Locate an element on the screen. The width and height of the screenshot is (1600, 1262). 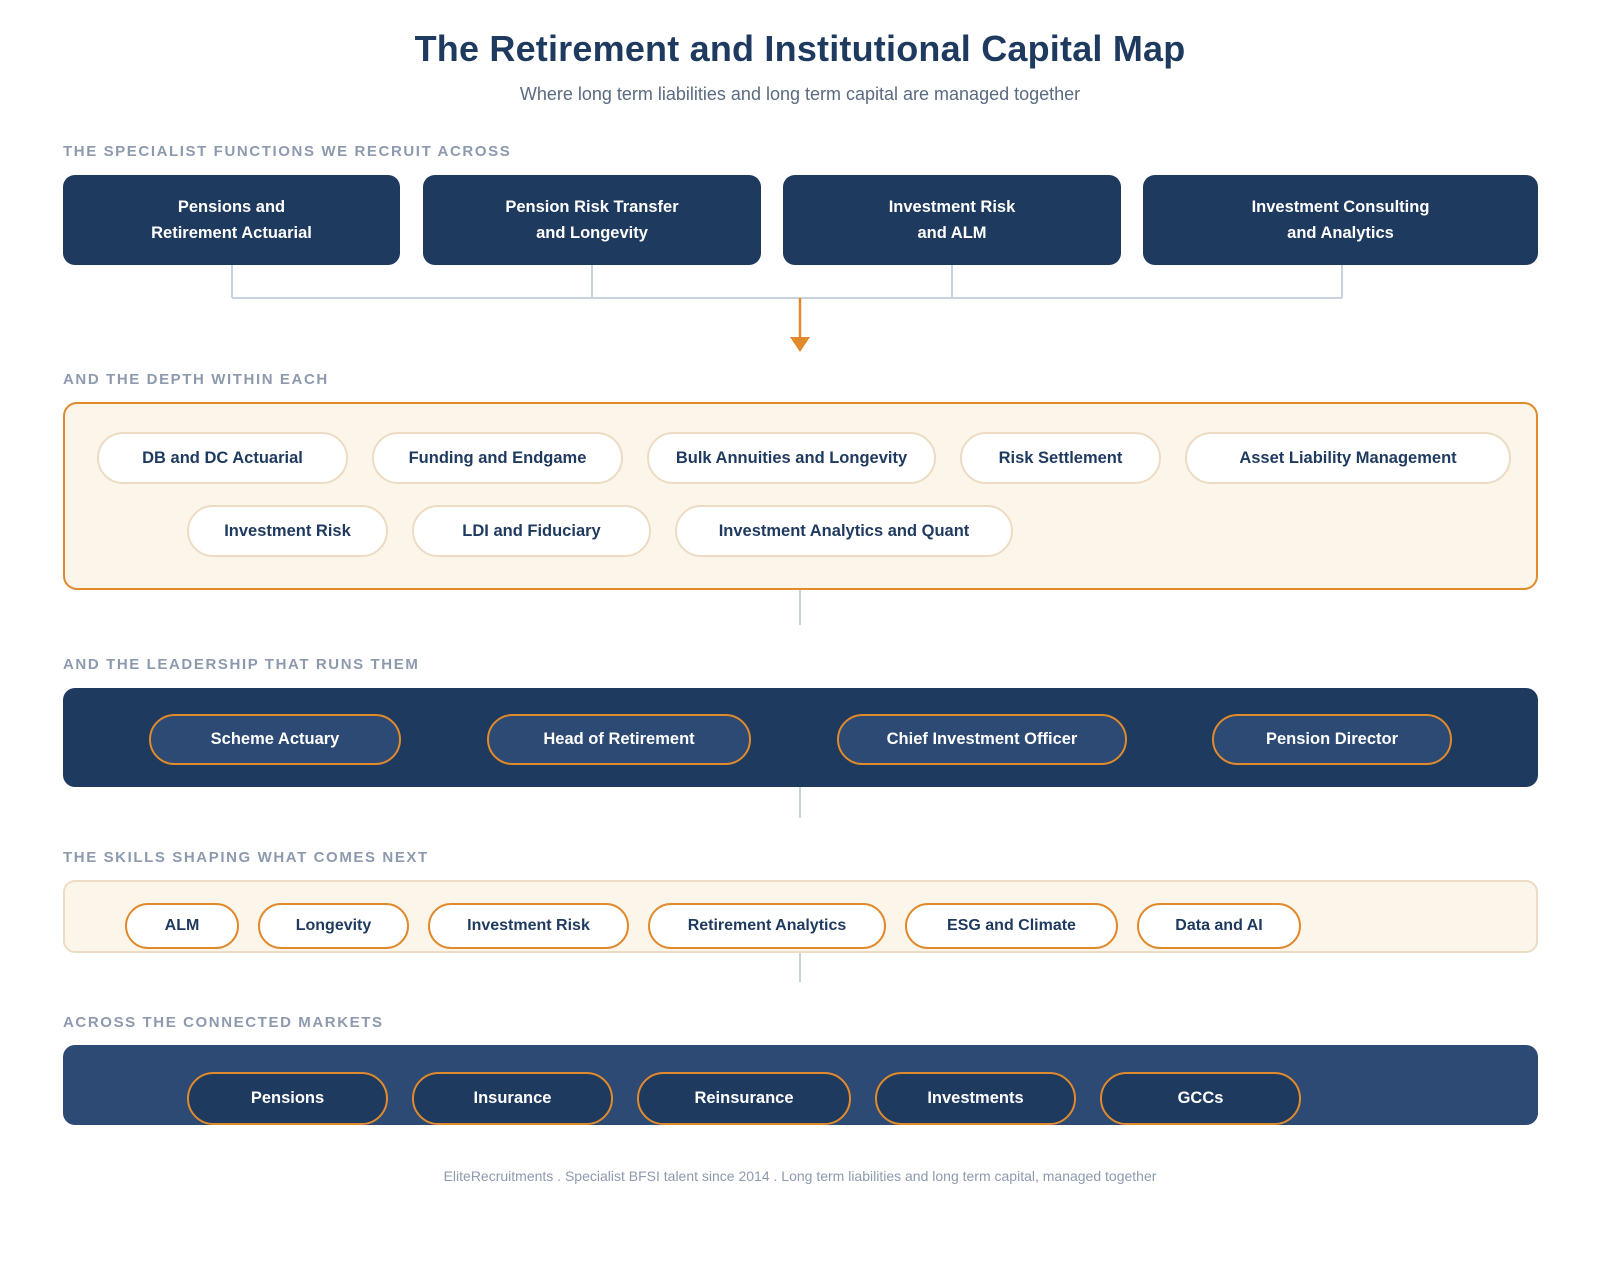
section-label-markets: ACROSS THE CONNECTED MARKETS is located at coordinates (223, 1022).